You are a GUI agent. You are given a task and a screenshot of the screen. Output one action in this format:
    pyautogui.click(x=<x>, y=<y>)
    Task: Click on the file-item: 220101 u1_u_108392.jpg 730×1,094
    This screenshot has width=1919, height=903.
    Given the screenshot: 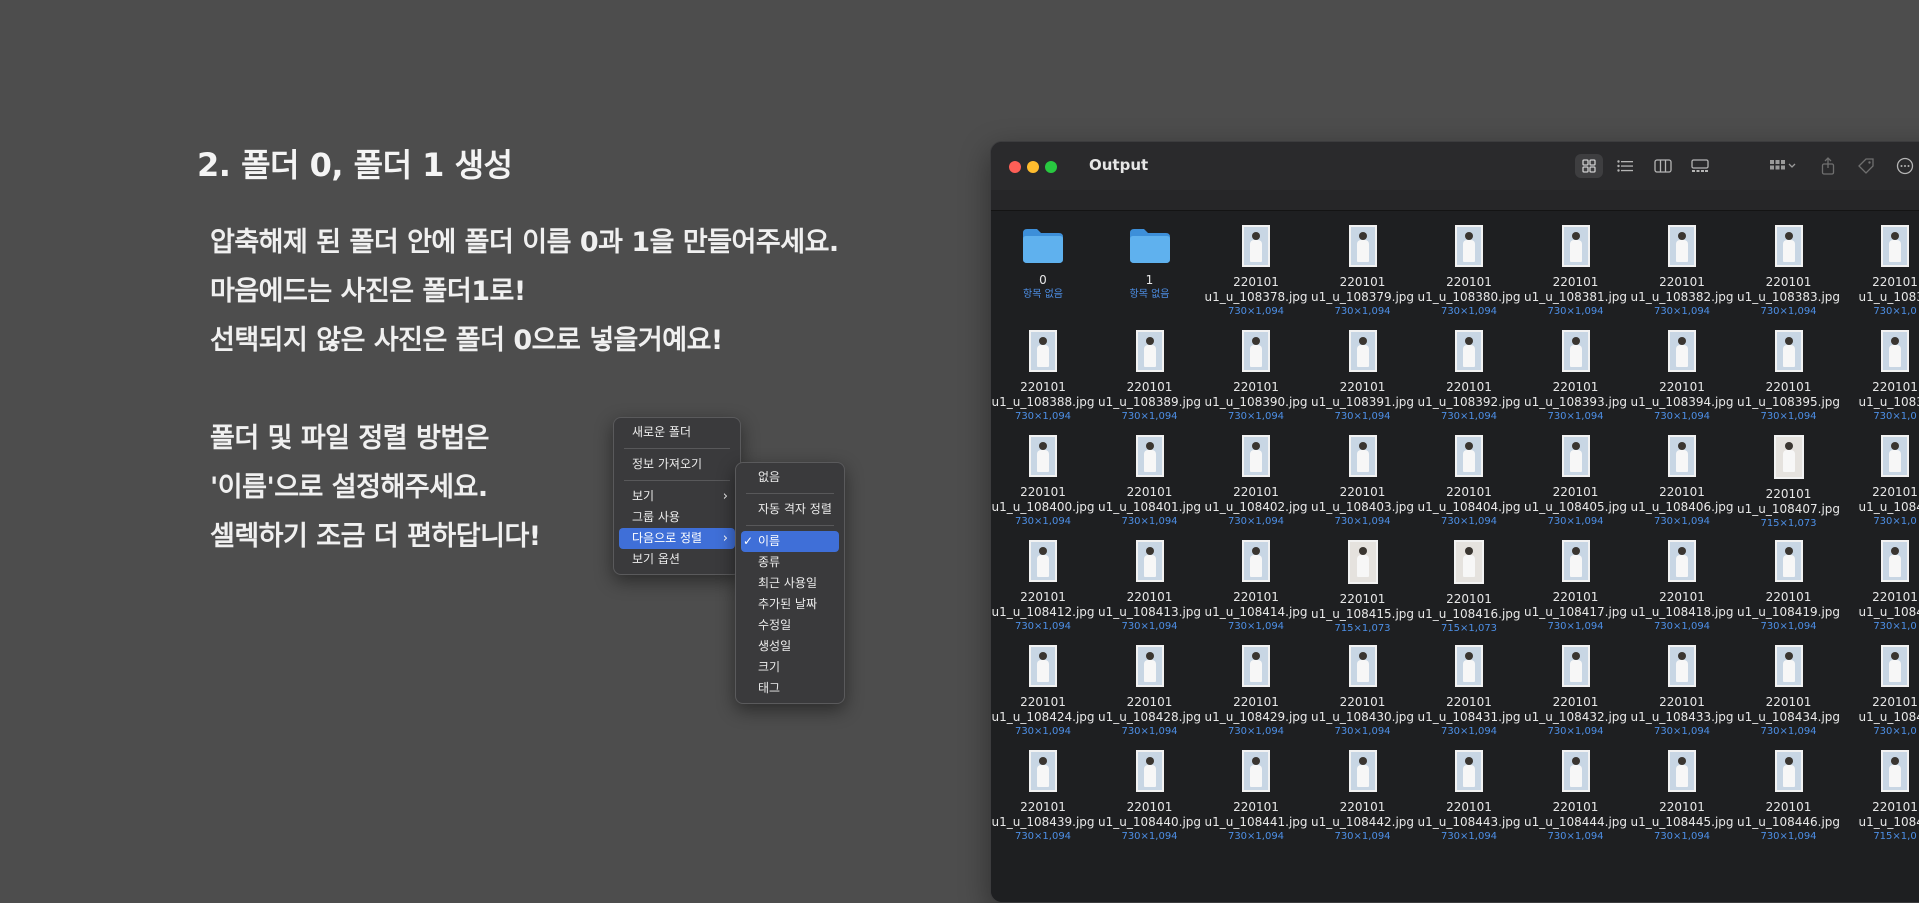 What is the action you would take?
    pyautogui.click(x=1469, y=376)
    